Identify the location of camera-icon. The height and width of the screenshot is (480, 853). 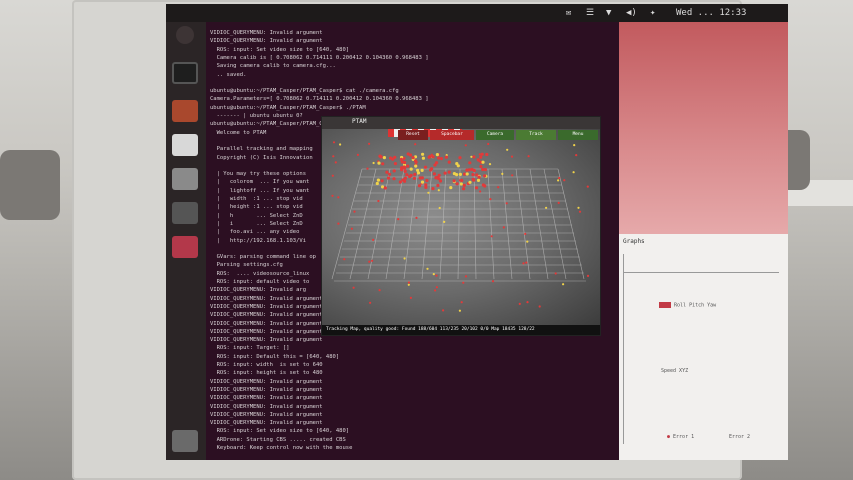
(185, 213).